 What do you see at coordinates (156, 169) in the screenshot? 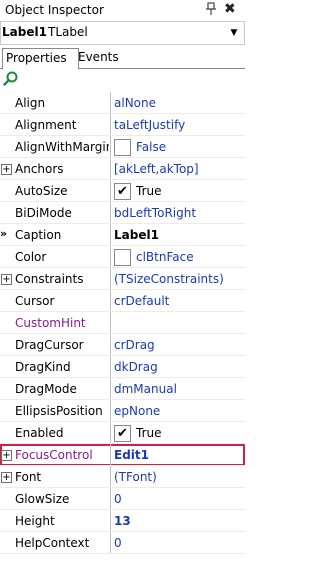
I see `property-value: [akLeft,akTop]` at bounding box center [156, 169].